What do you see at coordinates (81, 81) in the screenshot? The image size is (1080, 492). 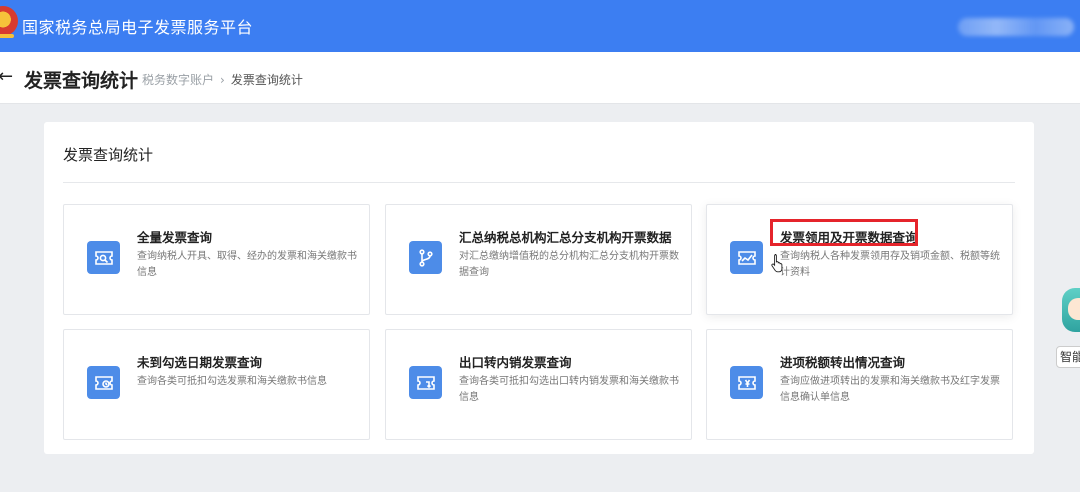 I see `page-title: 发票查询统计` at bounding box center [81, 81].